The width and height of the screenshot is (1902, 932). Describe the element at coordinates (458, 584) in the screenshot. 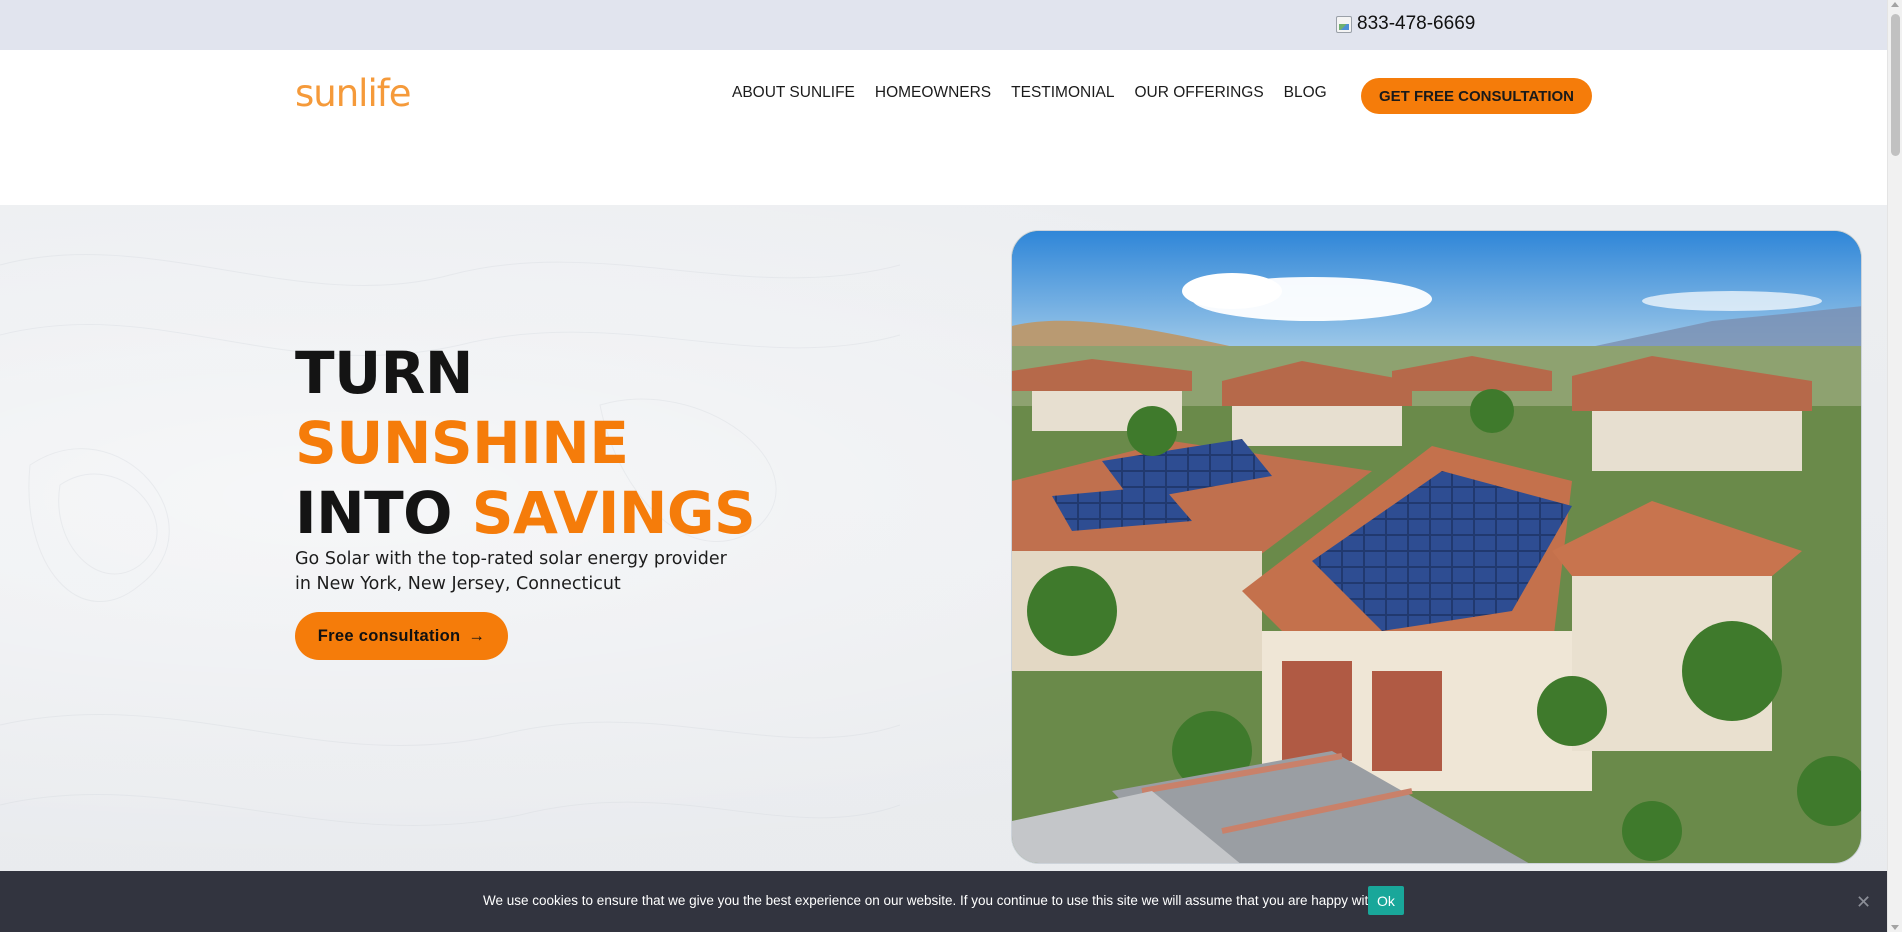

I see `hero-subtitle-line-2: in New York, New Jersey, Connecticut` at that location.